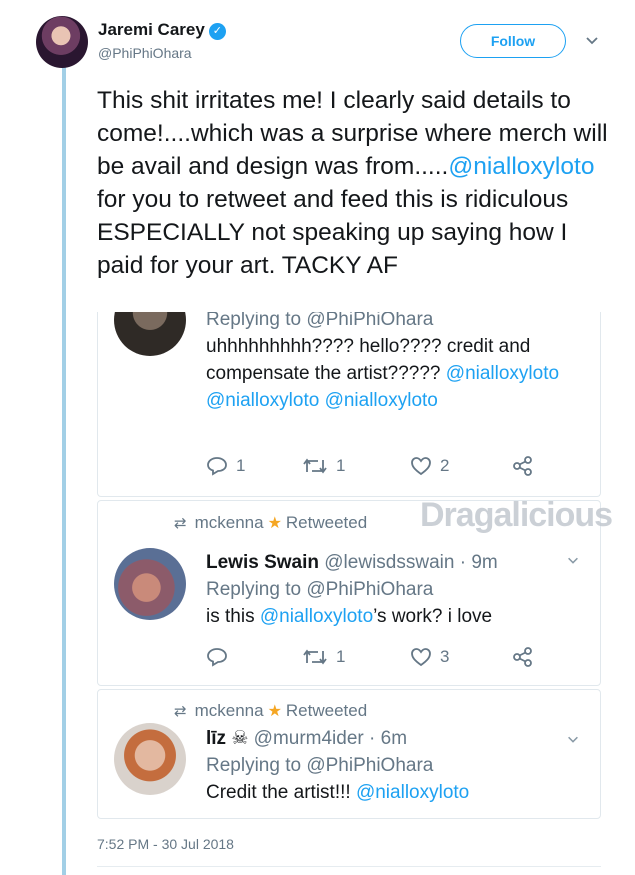 This screenshot has width=635, height=875. Describe the element at coordinates (349, 866) in the screenshot. I see `divider` at that location.